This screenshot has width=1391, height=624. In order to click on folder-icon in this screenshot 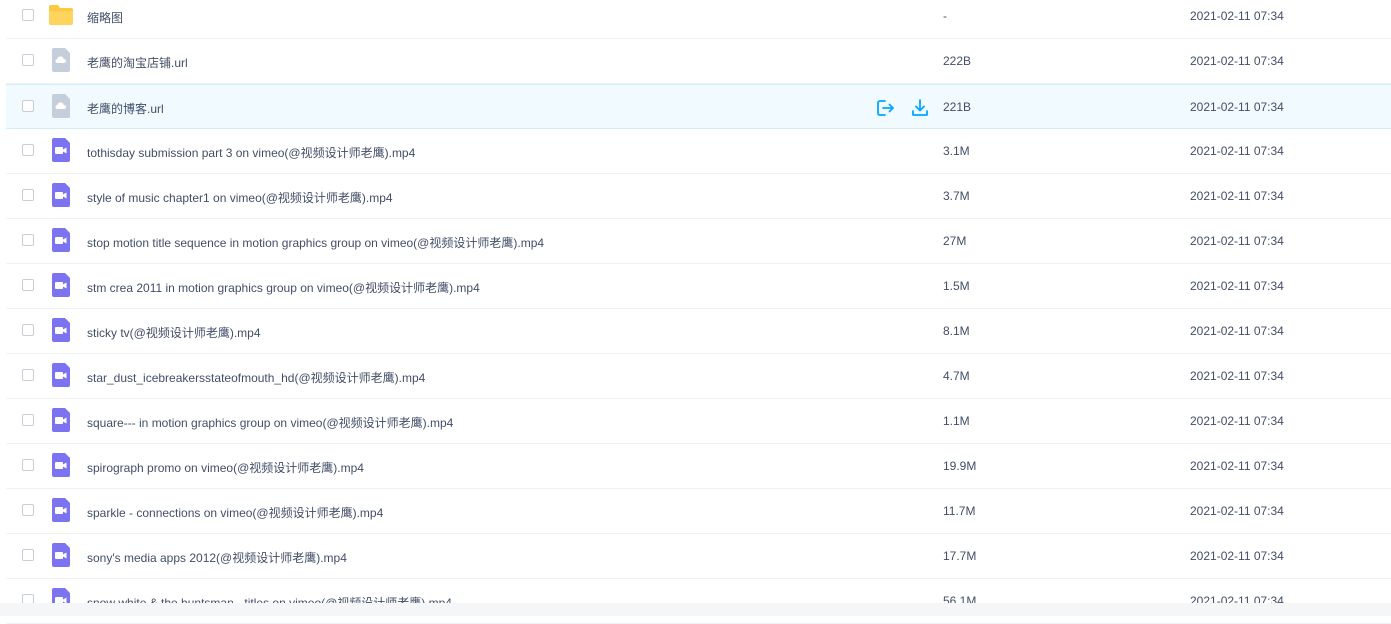, I will do `click(60, 16)`.